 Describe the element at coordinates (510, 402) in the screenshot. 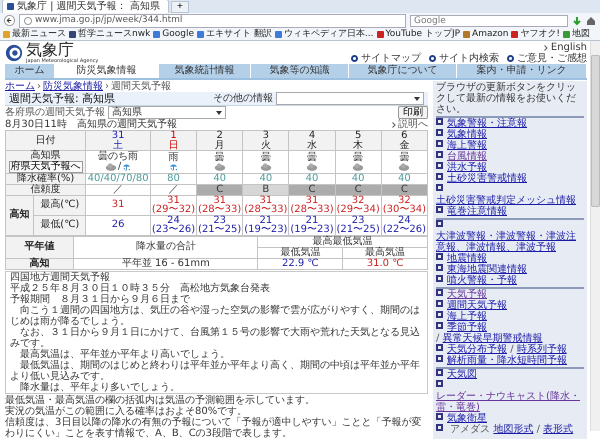

I see `sidebar-link: レーダー・ナウキャスト(降水・雷・竜巻)` at that location.